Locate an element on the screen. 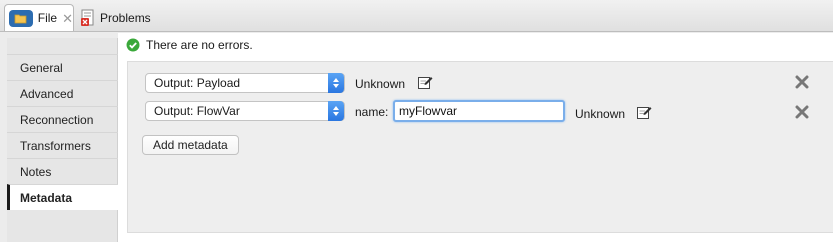 This screenshot has width=833, height=242. flowvar-name-input is located at coordinates (479, 111).